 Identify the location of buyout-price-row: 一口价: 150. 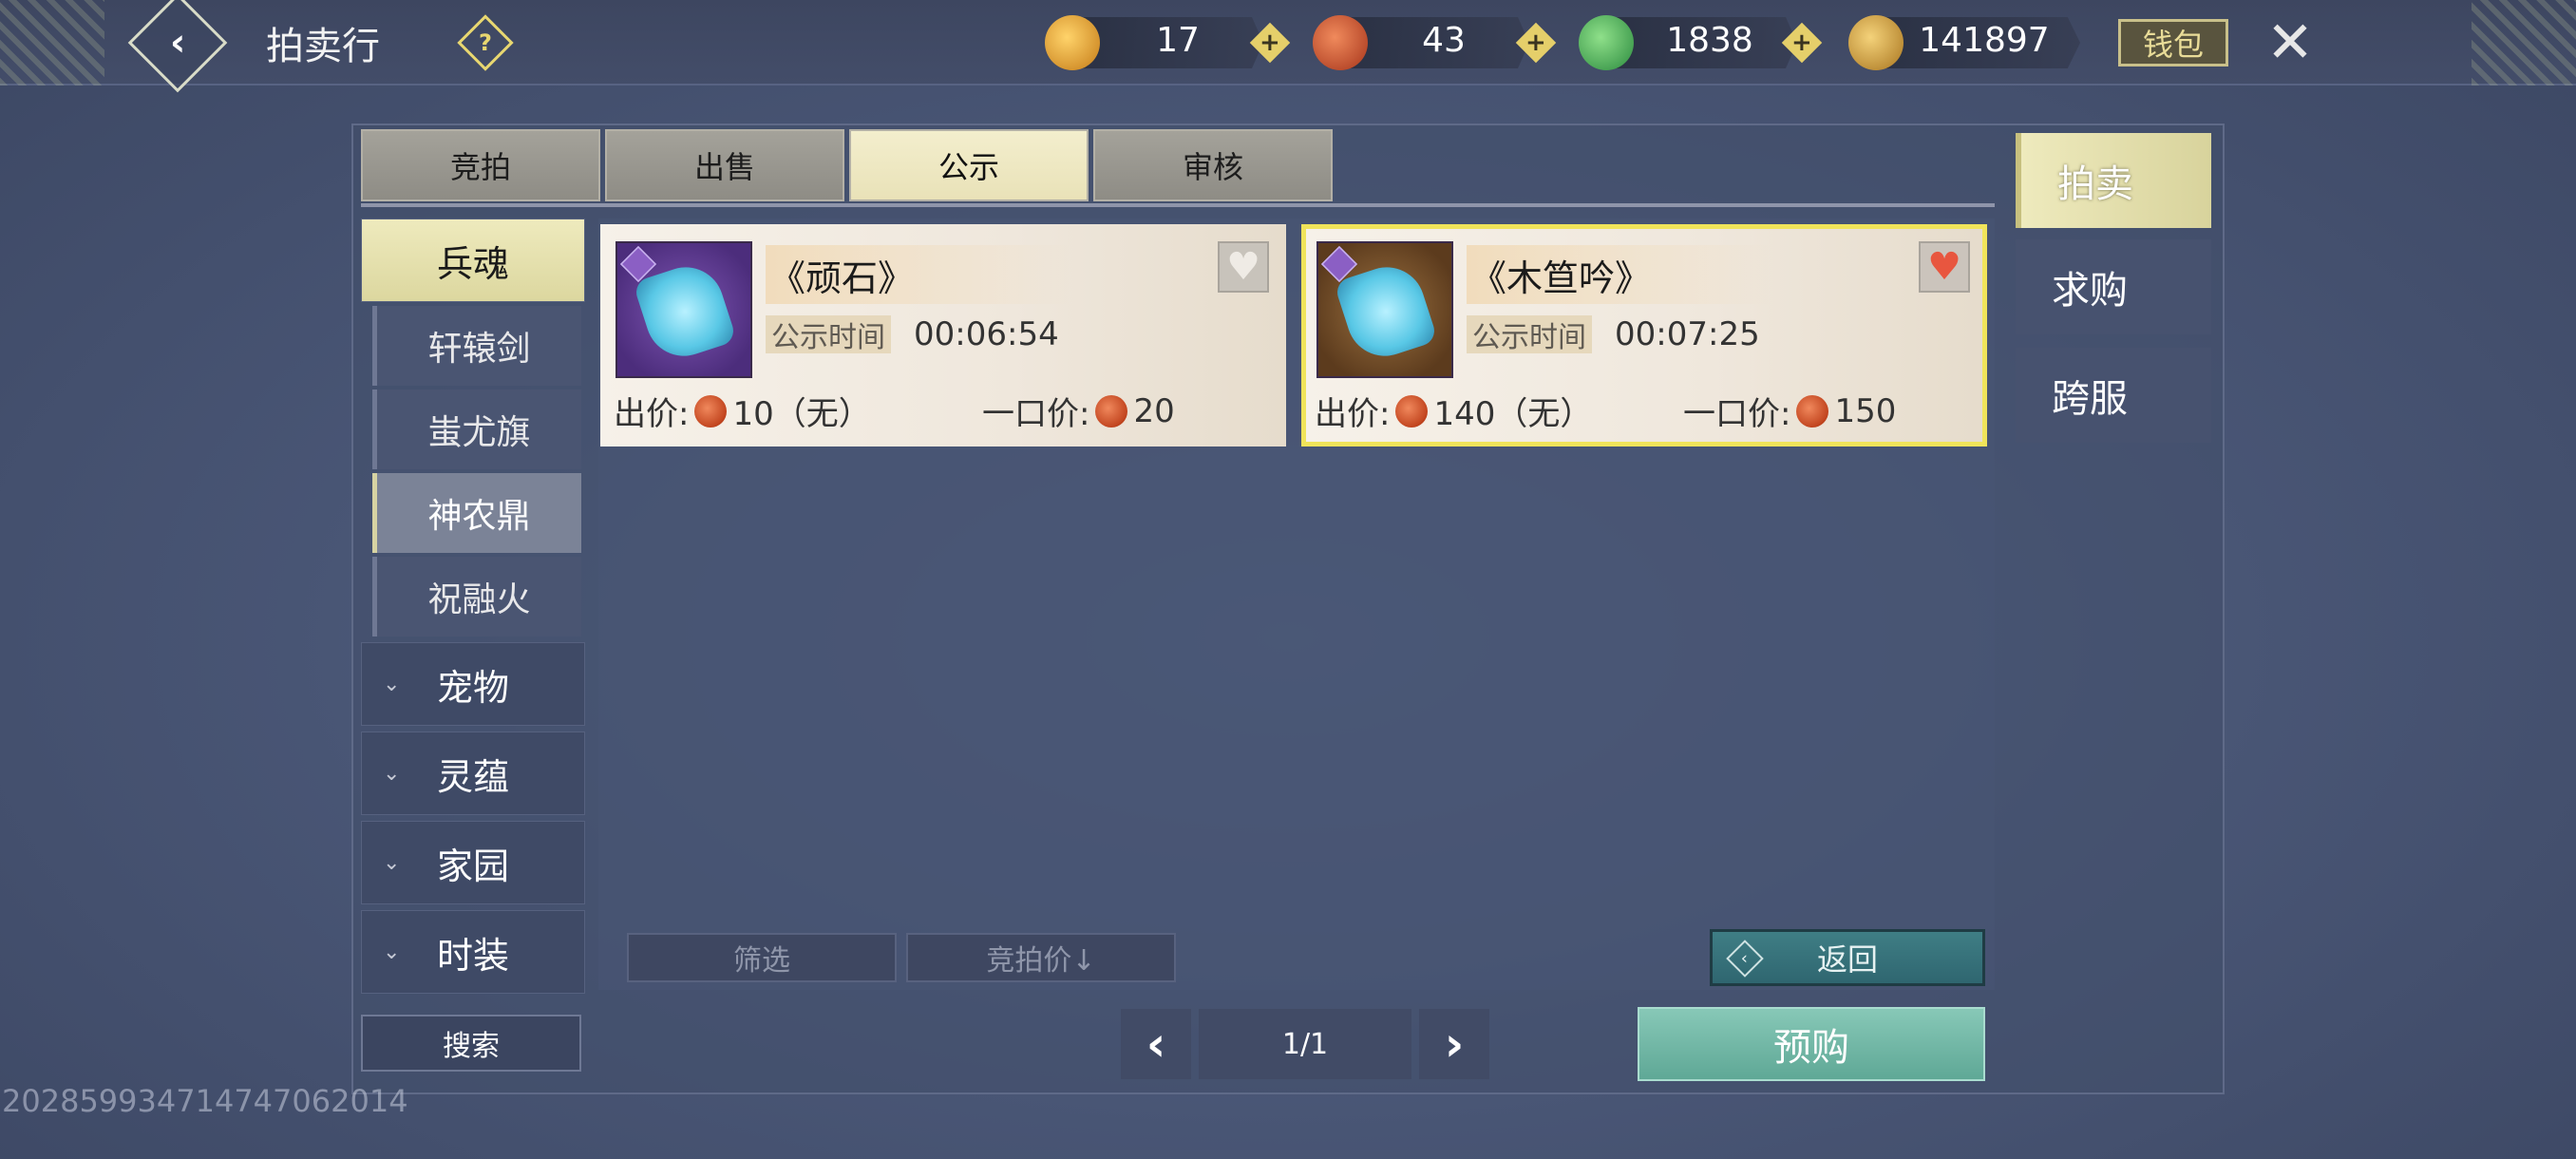
(1789, 411).